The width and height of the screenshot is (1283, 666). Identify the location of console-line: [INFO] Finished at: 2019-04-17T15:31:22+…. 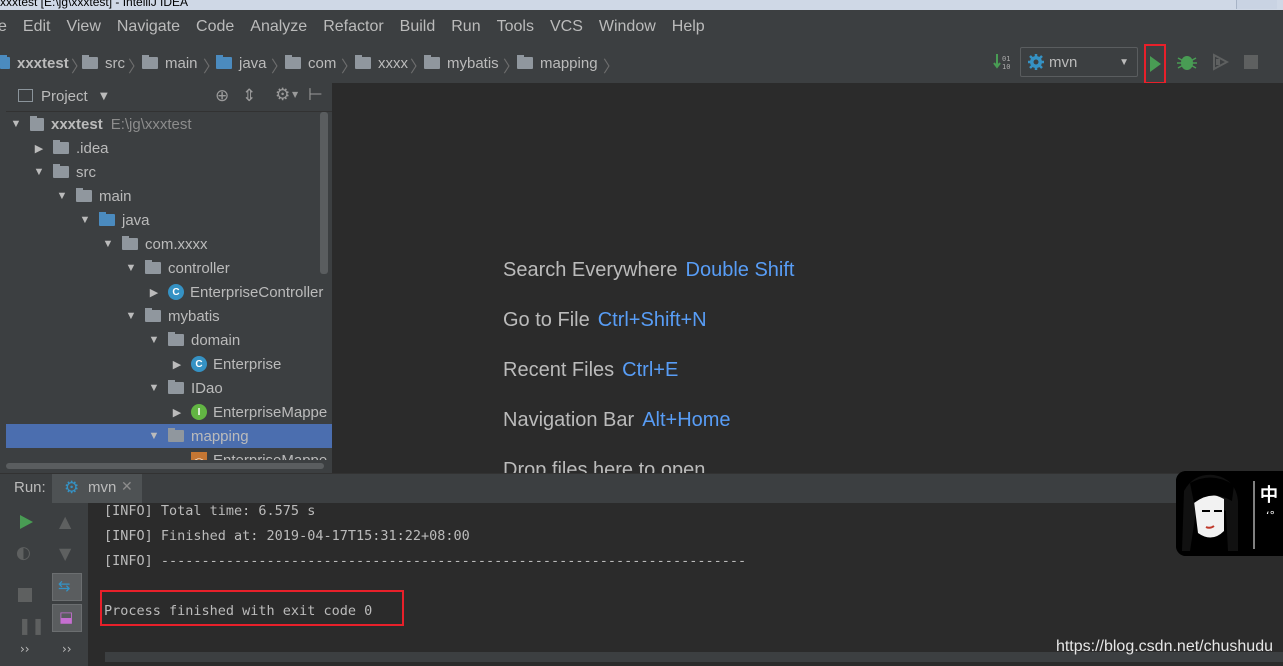
(287, 536).